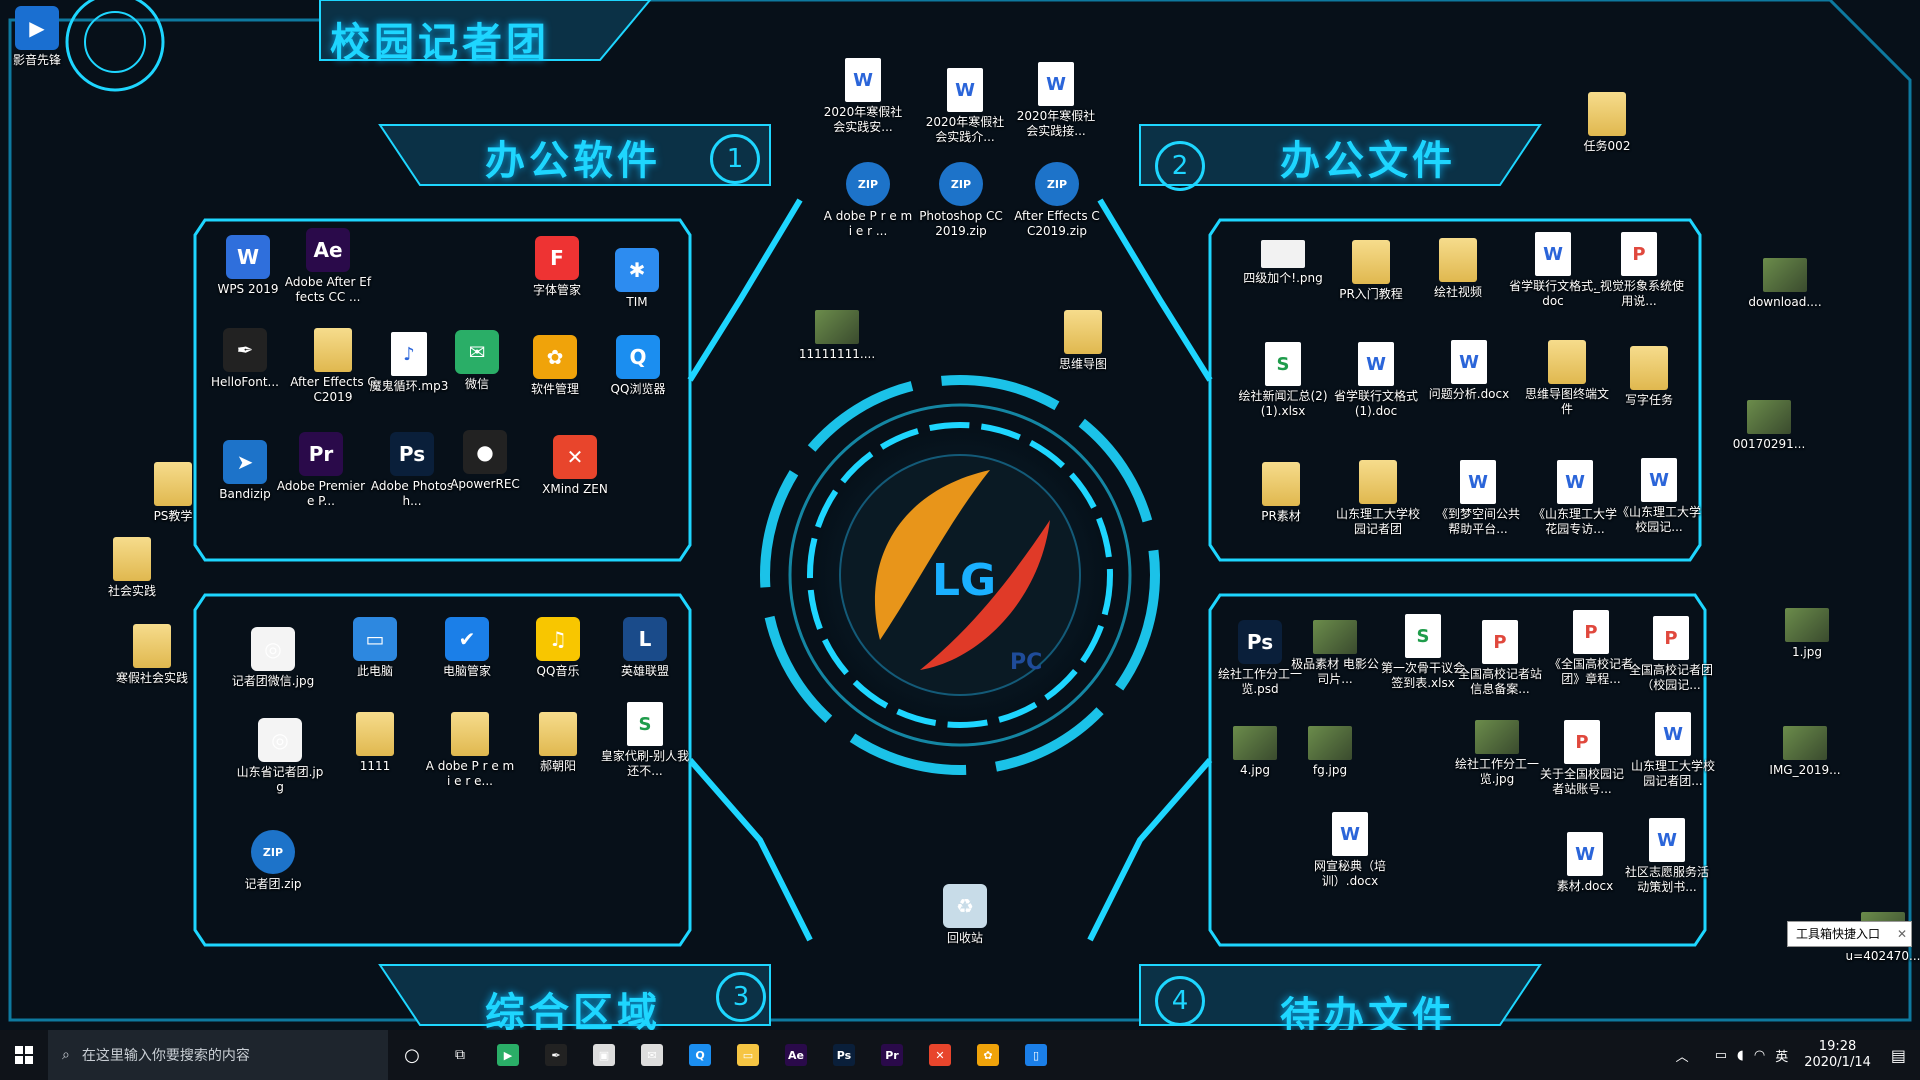 The height and width of the screenshot is (1080, 1920). Describe the element at coordinates (152, 655) in the screenshot. I see `desktop-icon-hjshsj: 寒假社会实践` at that location.